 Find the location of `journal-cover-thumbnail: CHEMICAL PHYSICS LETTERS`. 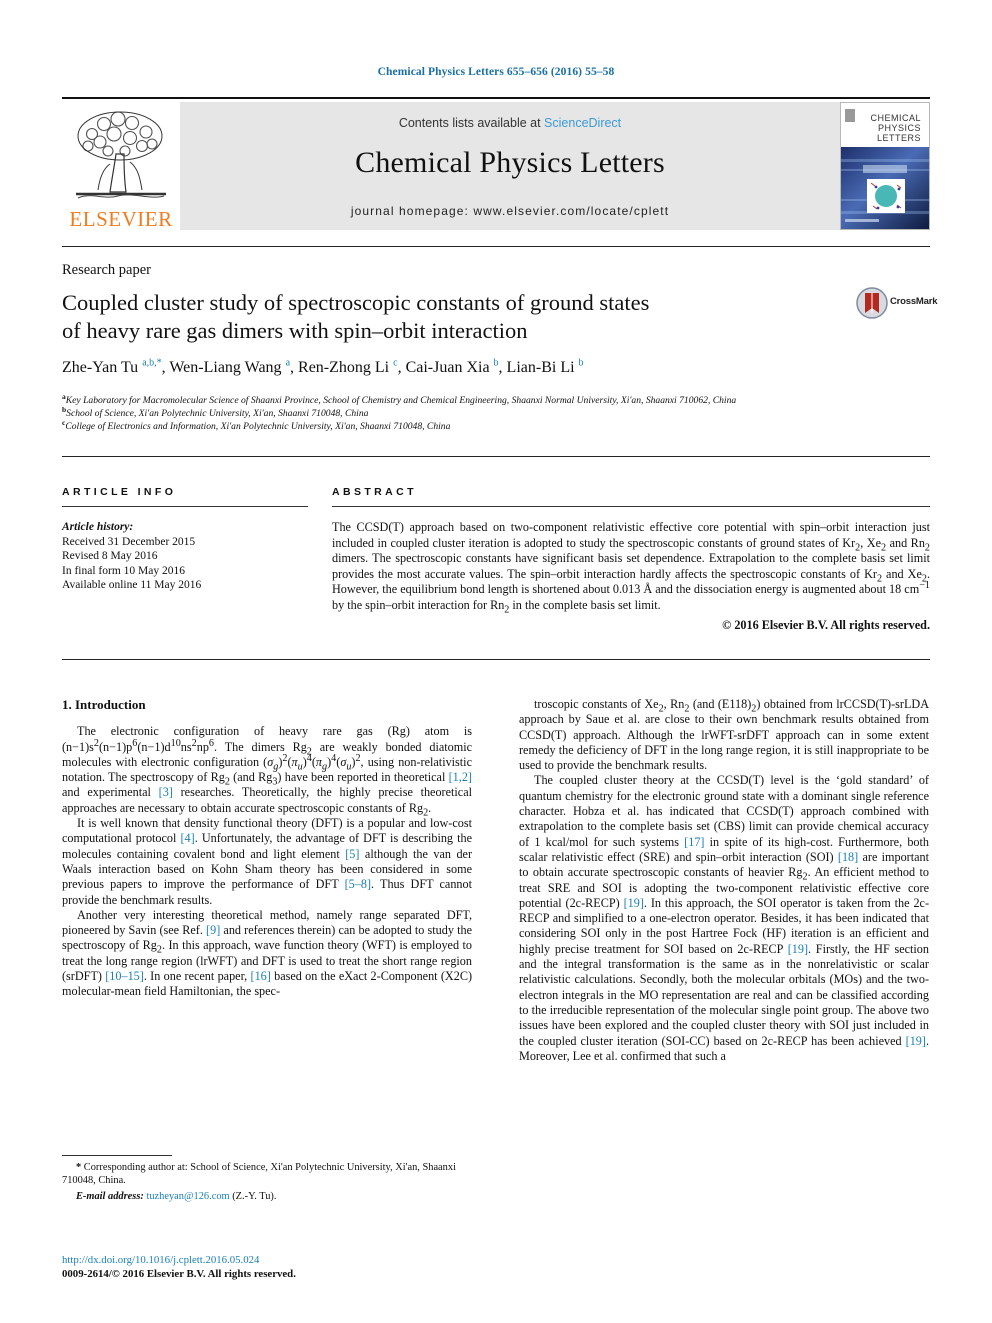

journal-cover-thumbnail: CHEMICAL PHYSICS LETTERS is located at coordinates (885, 166).